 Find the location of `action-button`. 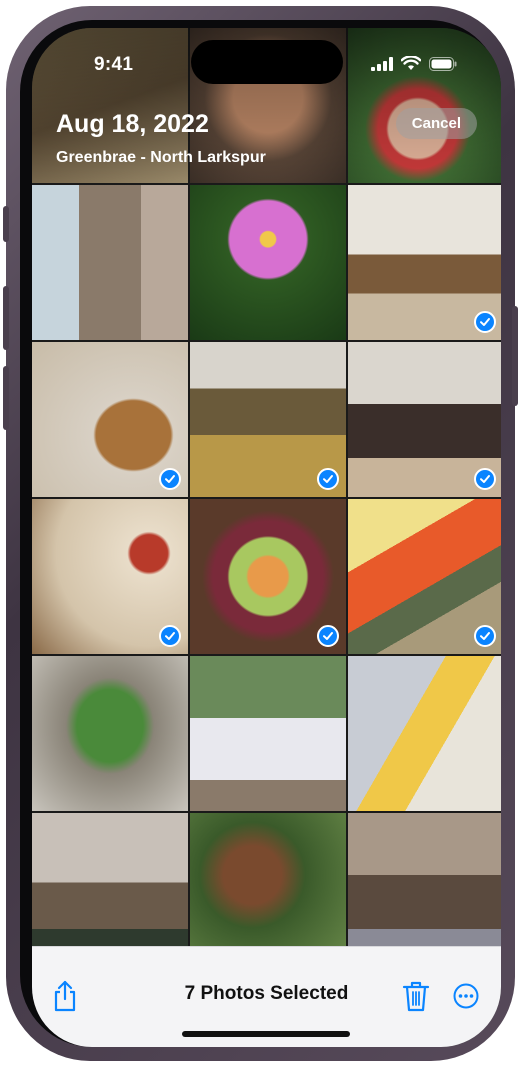

action-button is located at coordinates (6, 224).